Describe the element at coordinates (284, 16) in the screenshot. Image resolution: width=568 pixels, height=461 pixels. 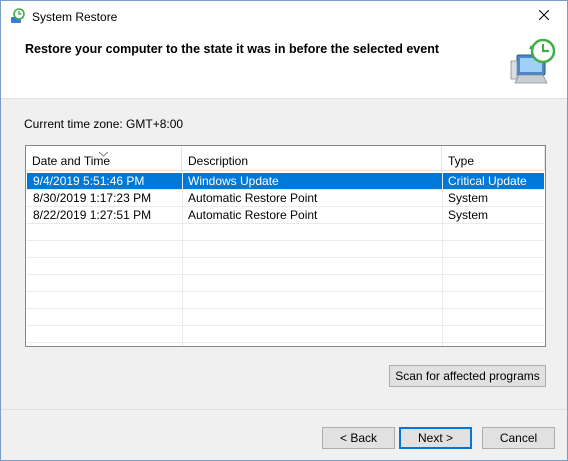
I see `title-bar: System Restore` at that location.